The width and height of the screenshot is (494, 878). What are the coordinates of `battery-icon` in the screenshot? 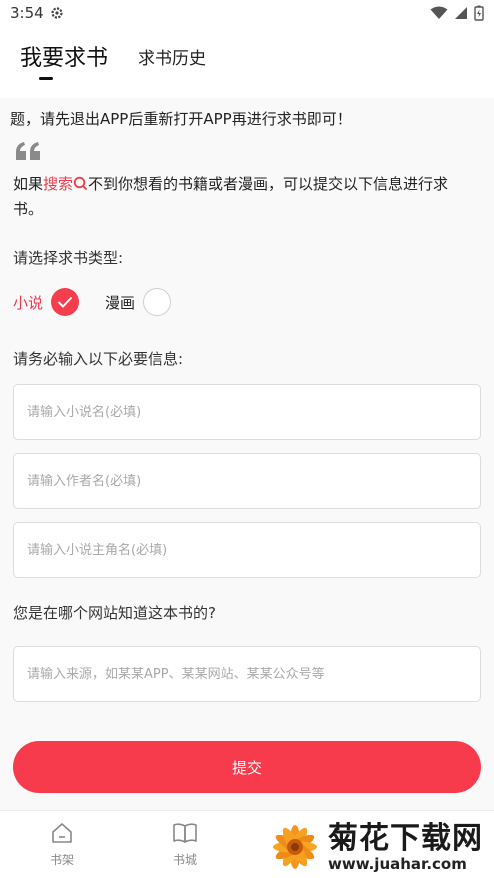 It's located at (479, 13).